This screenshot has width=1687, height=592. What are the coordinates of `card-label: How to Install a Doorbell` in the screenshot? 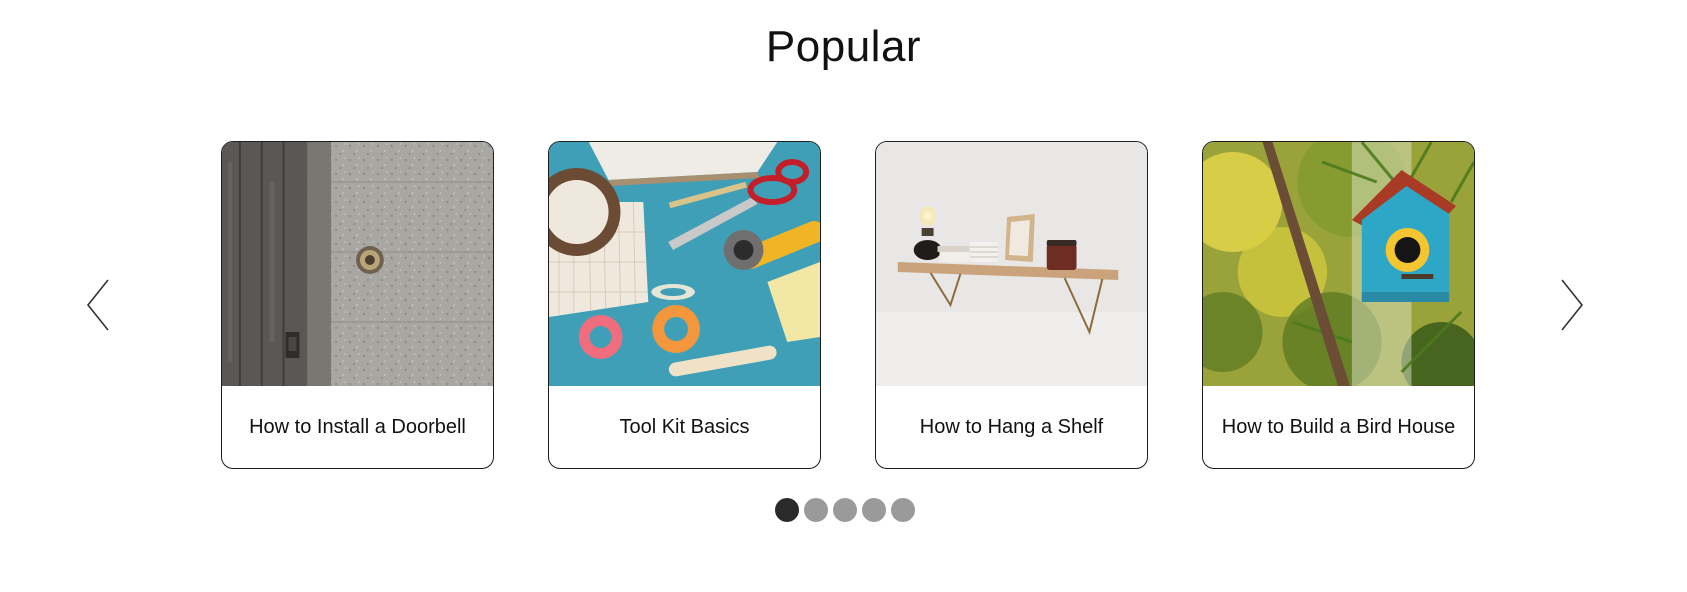 It's located at (357, 426).